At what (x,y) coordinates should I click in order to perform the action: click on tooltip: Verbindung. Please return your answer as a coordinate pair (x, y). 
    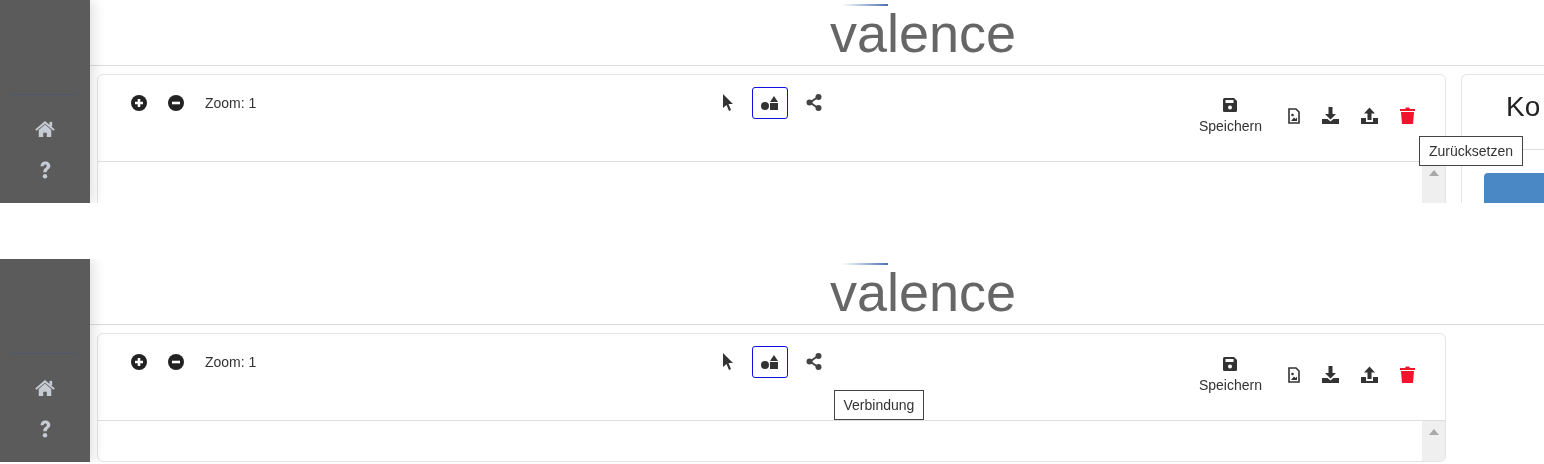
    Looking at the image, I should click on (879, 405).